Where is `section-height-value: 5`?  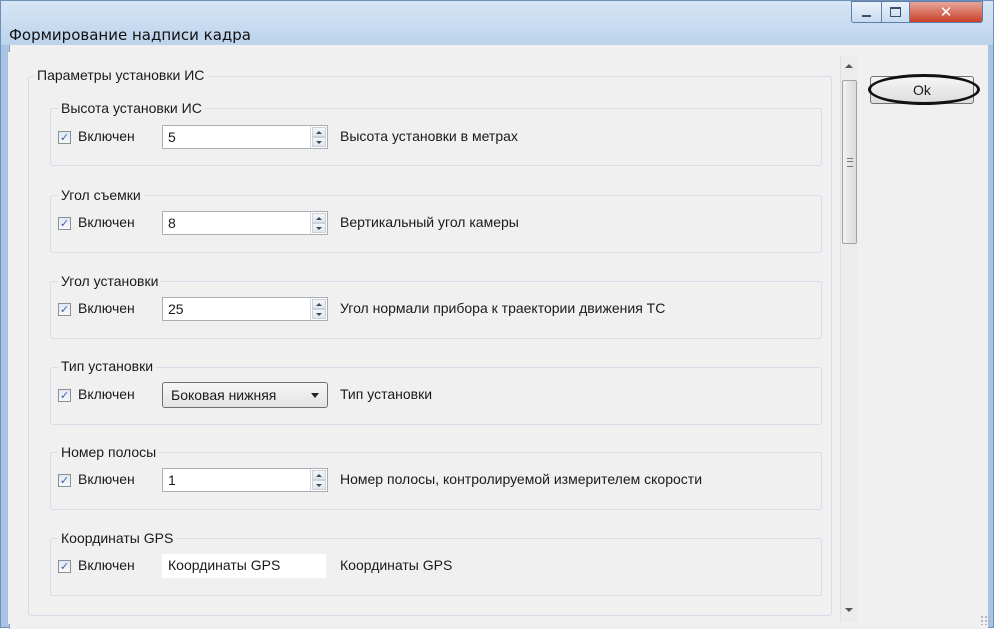 section-height-value: 5 is located at coordinates (172, 137).